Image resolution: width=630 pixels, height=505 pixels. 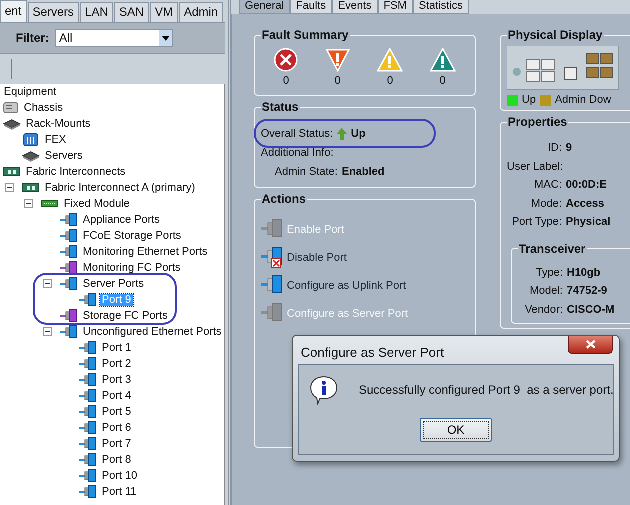 I want to click on field-value: Up, so click(x=358, y=134).